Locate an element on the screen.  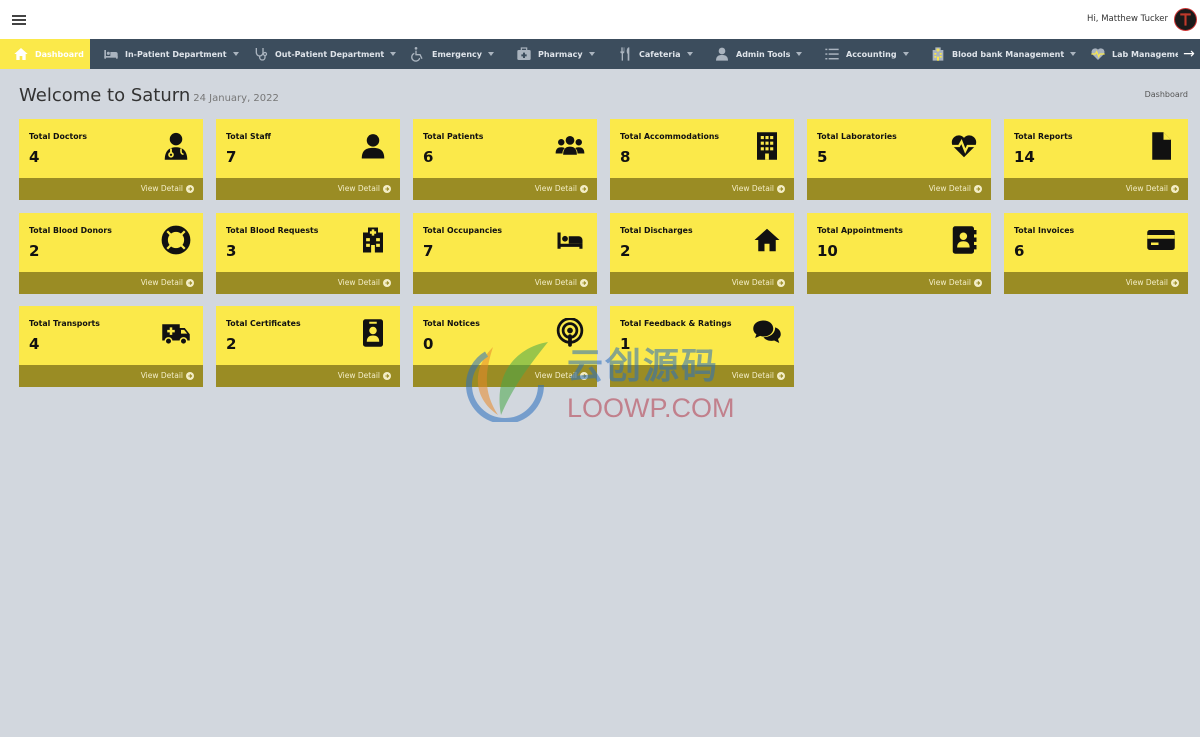
stat-card-label: Total Patients is located at coordinates (453, 136).